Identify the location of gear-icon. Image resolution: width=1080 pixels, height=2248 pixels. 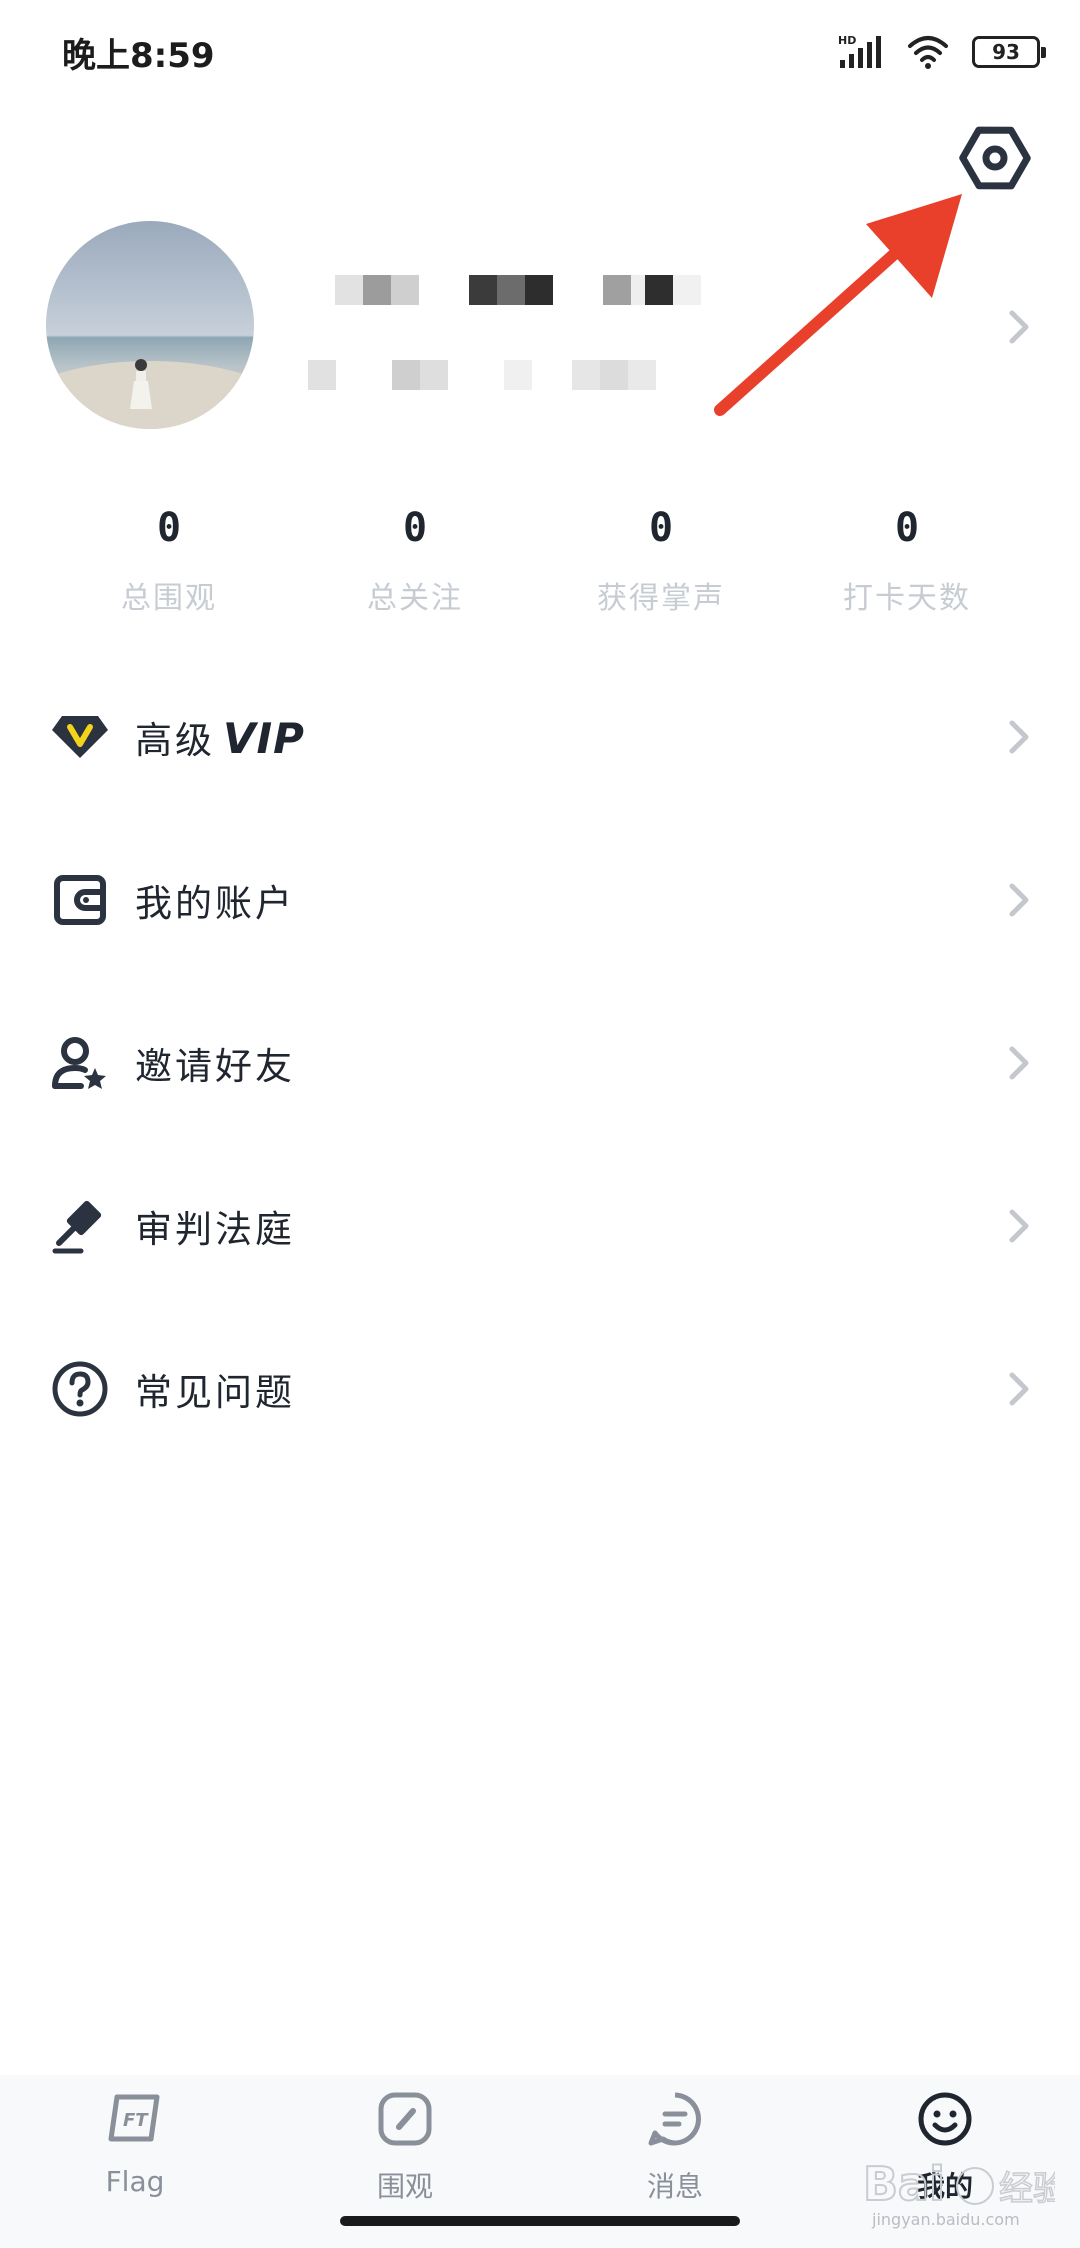
(995, 158).